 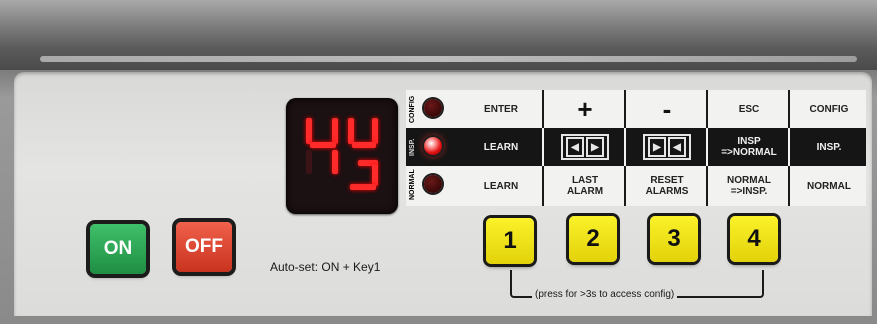 What do you see at coordinates (584, 109) in the screenshot?
I see `plus-icon: +` at bounding box center [584, 109].